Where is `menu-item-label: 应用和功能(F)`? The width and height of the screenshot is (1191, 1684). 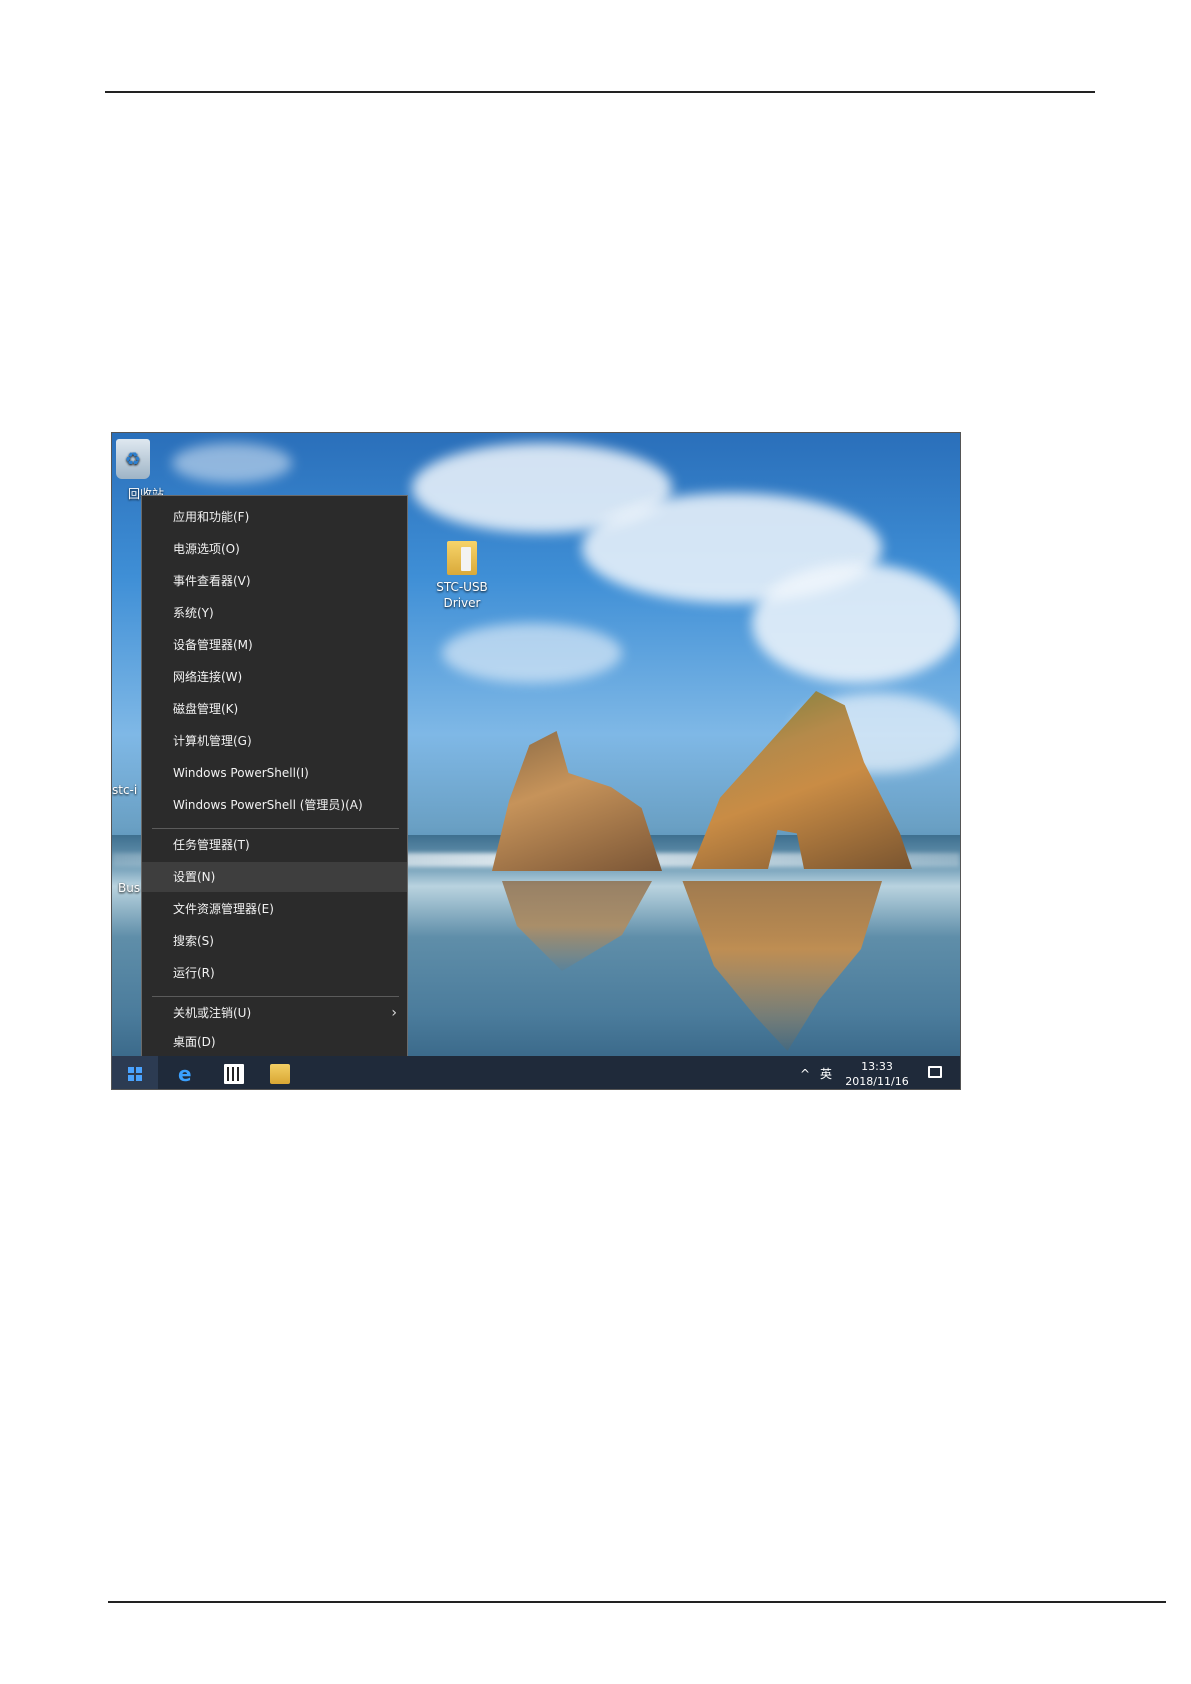
menu-item-label: 应用和功能(F) is located at coordinates (211, 517).